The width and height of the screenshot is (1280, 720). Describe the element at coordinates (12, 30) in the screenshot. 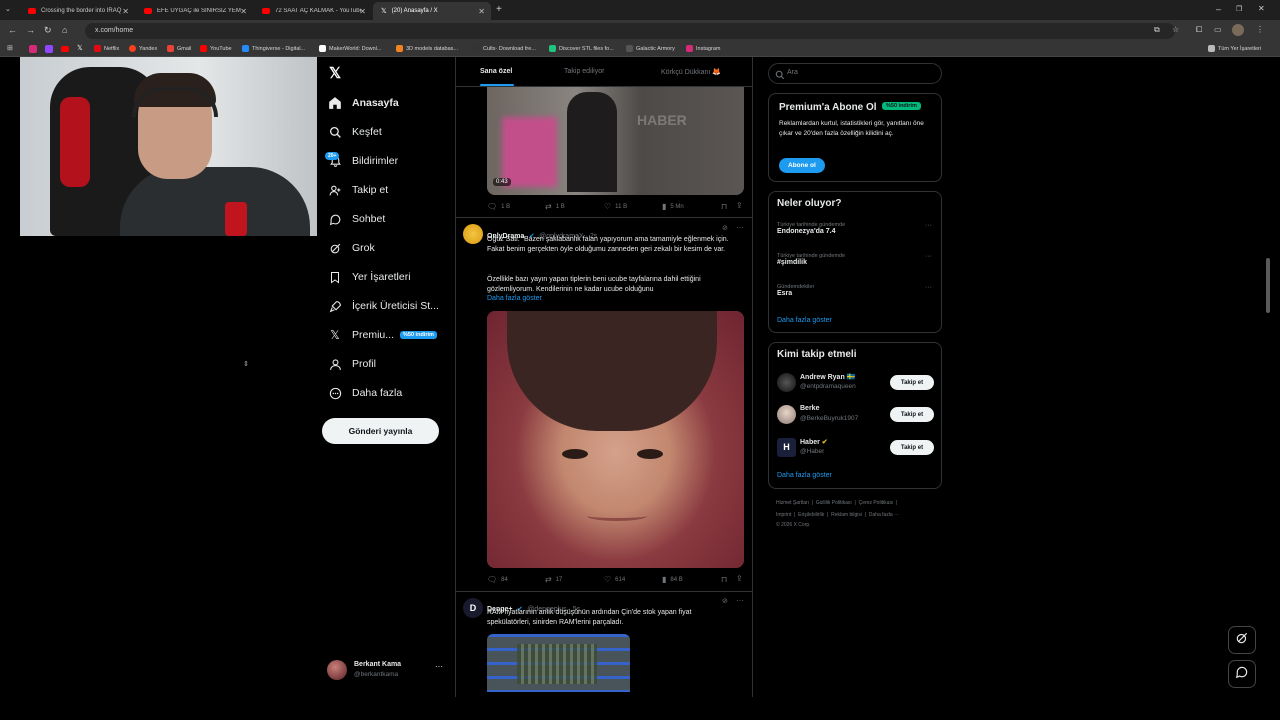

I see `back-icon: ←` at that location.